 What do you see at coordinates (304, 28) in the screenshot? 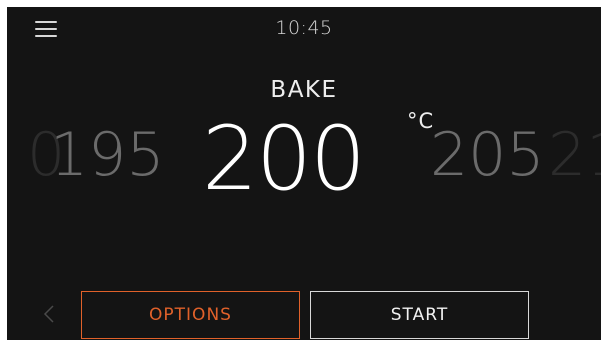
I see `clock-time: 10:45` at bounding box center [304, 28].